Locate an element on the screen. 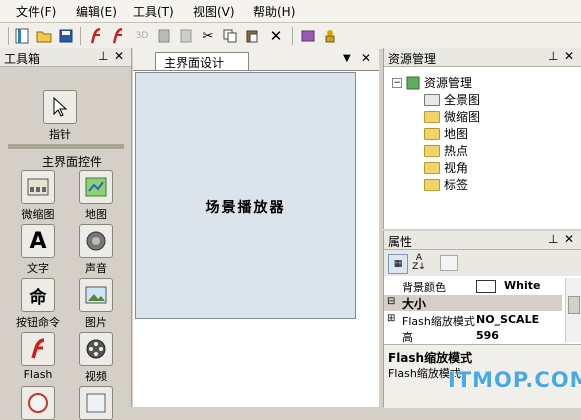 The width and height of the screenshot is (581, 420). panorama-icon is located at coordinates (432, 99).